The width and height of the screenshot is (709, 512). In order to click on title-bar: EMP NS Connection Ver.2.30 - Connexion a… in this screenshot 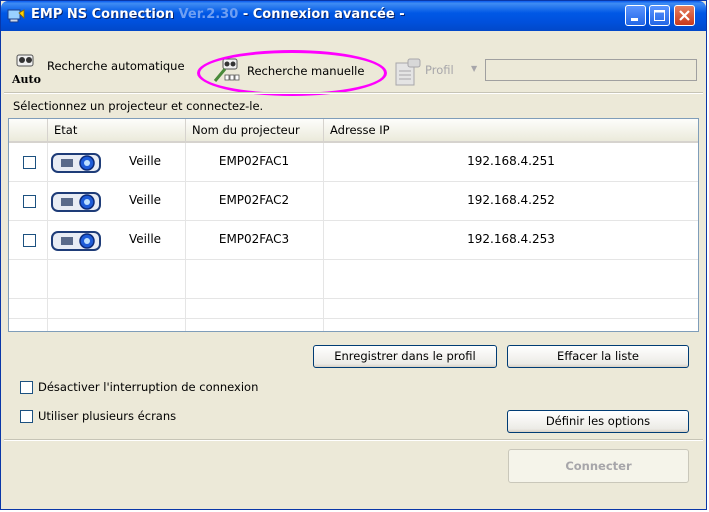, I will do `click(353, 16)`.